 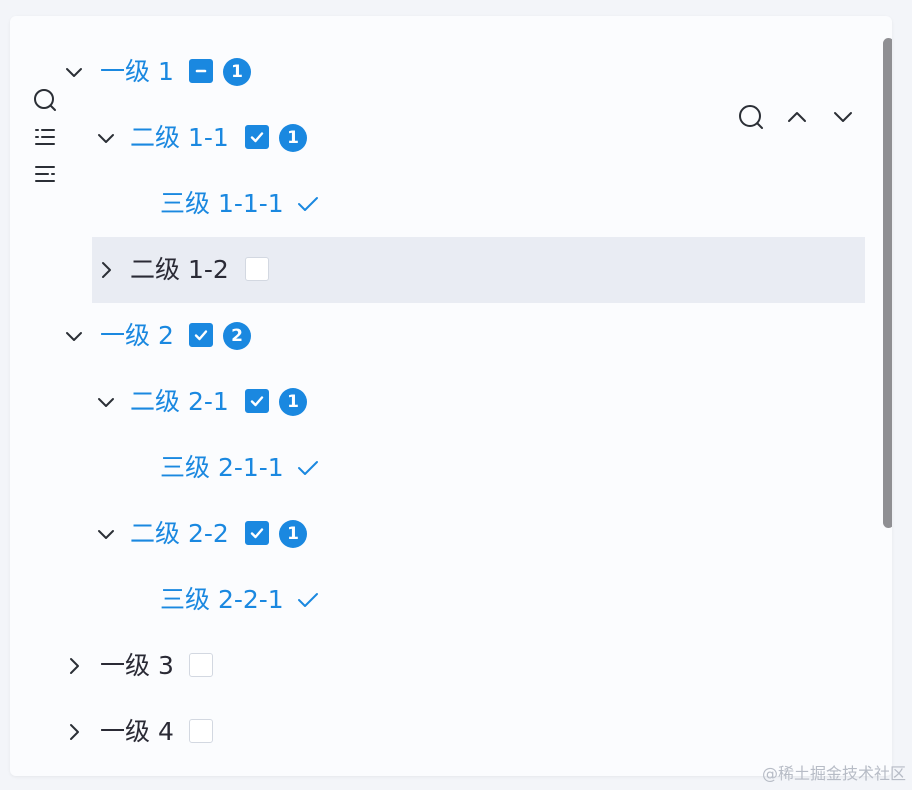 I want to click on tree-node-level2: 二级 2-1 1, so click(x=440, y=402).